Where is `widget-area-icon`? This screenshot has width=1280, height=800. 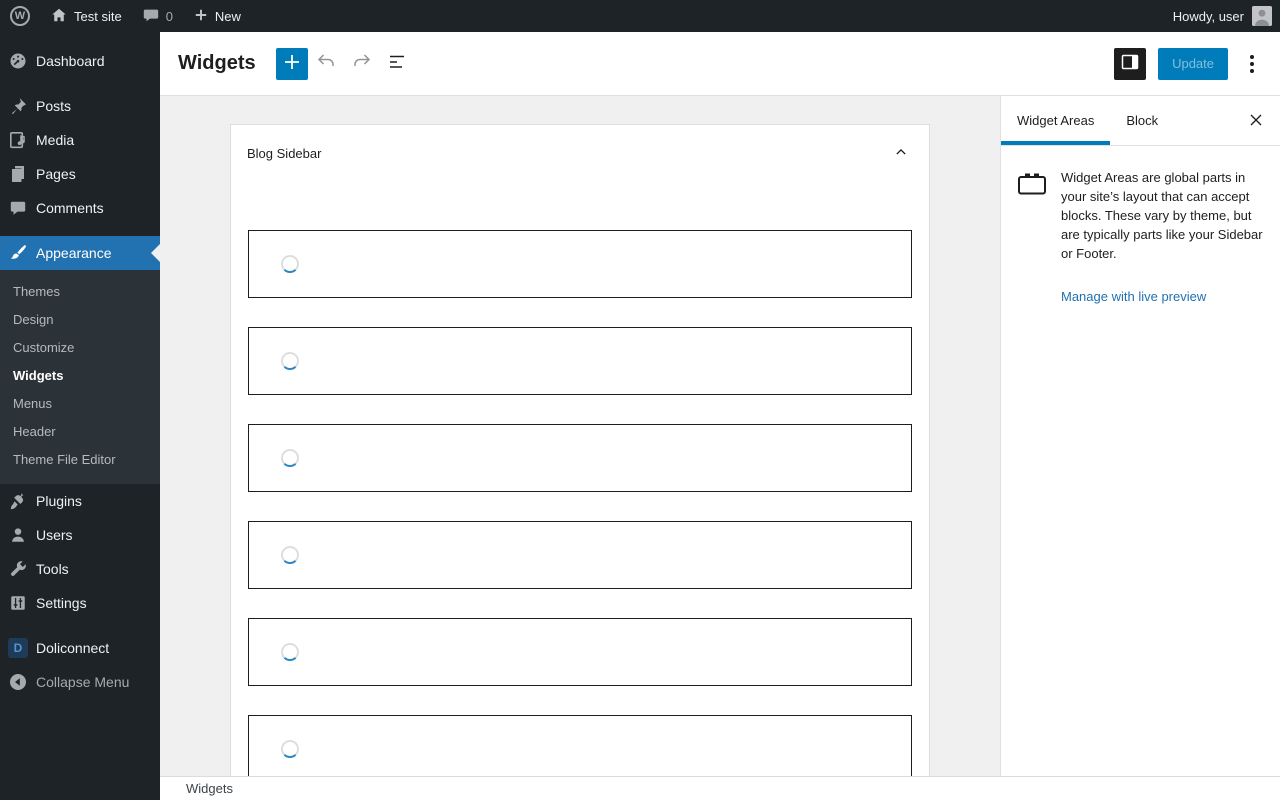 widget-area-icon is located at coordinates (1032, 215).